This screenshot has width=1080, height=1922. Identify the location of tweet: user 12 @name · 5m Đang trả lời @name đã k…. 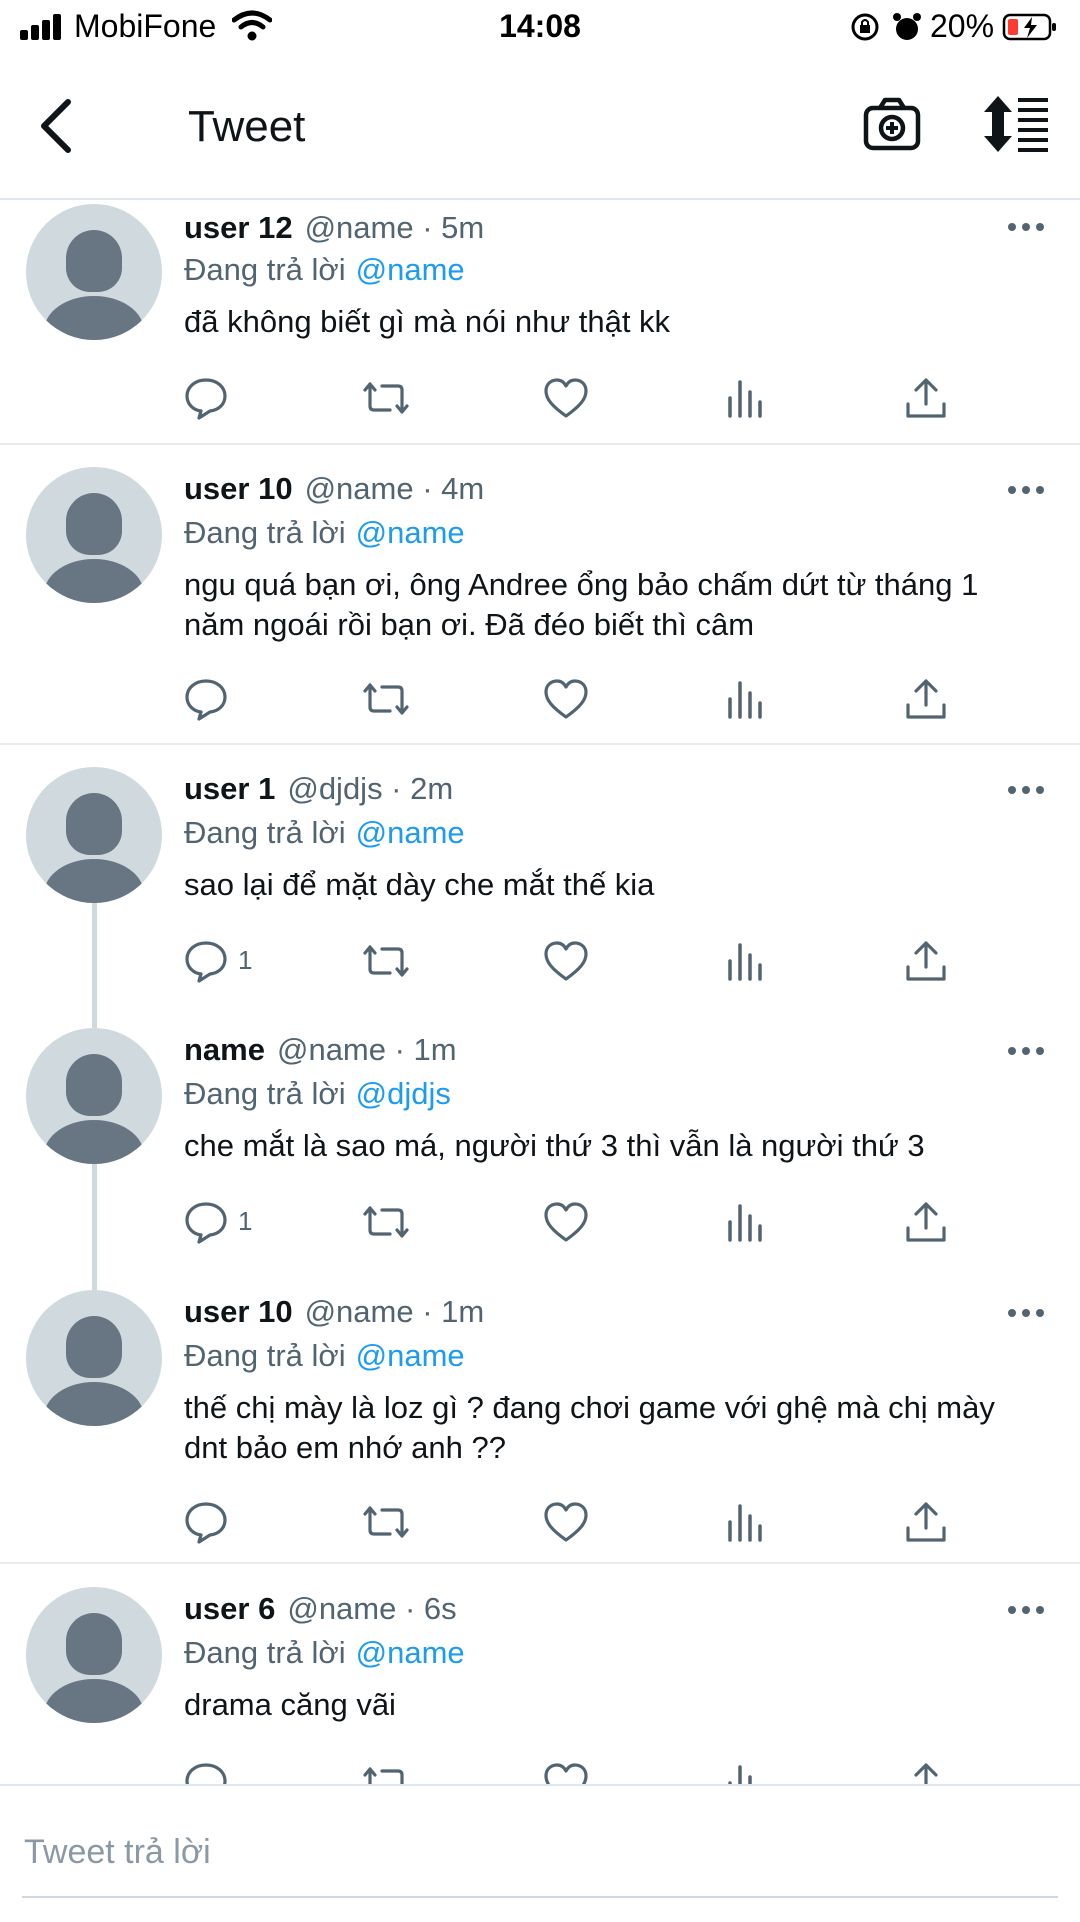
(540, 322).